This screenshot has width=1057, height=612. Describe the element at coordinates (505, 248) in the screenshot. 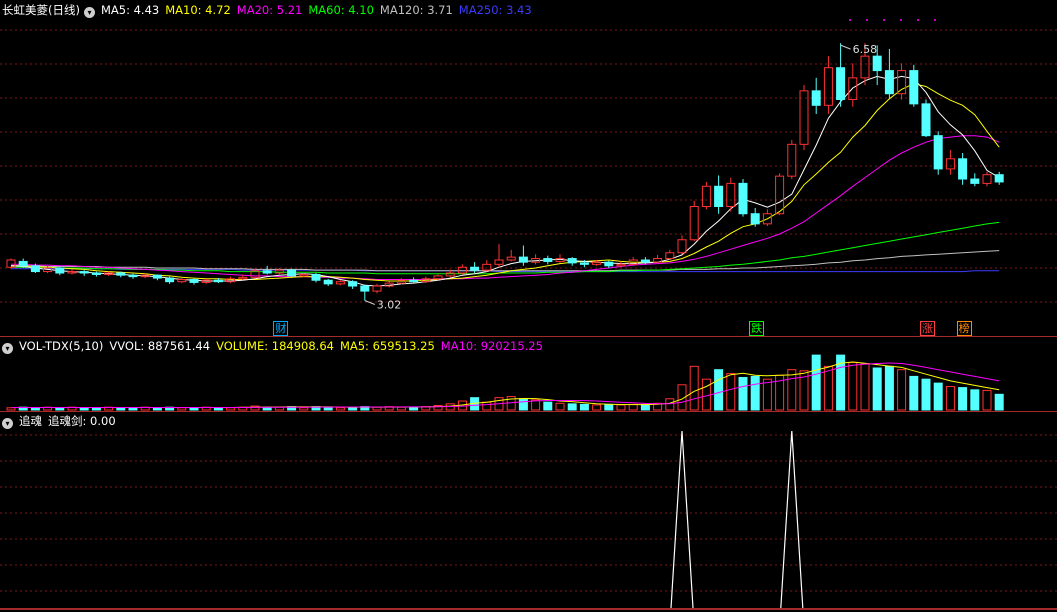

I see `ma60-line` at that location.